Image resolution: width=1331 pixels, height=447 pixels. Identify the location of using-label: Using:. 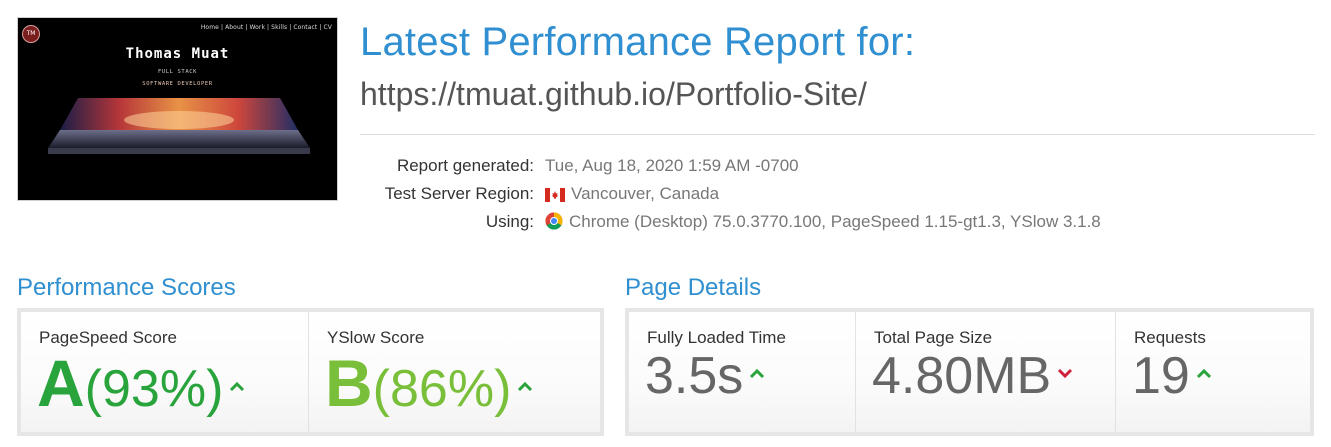
(509, 221).